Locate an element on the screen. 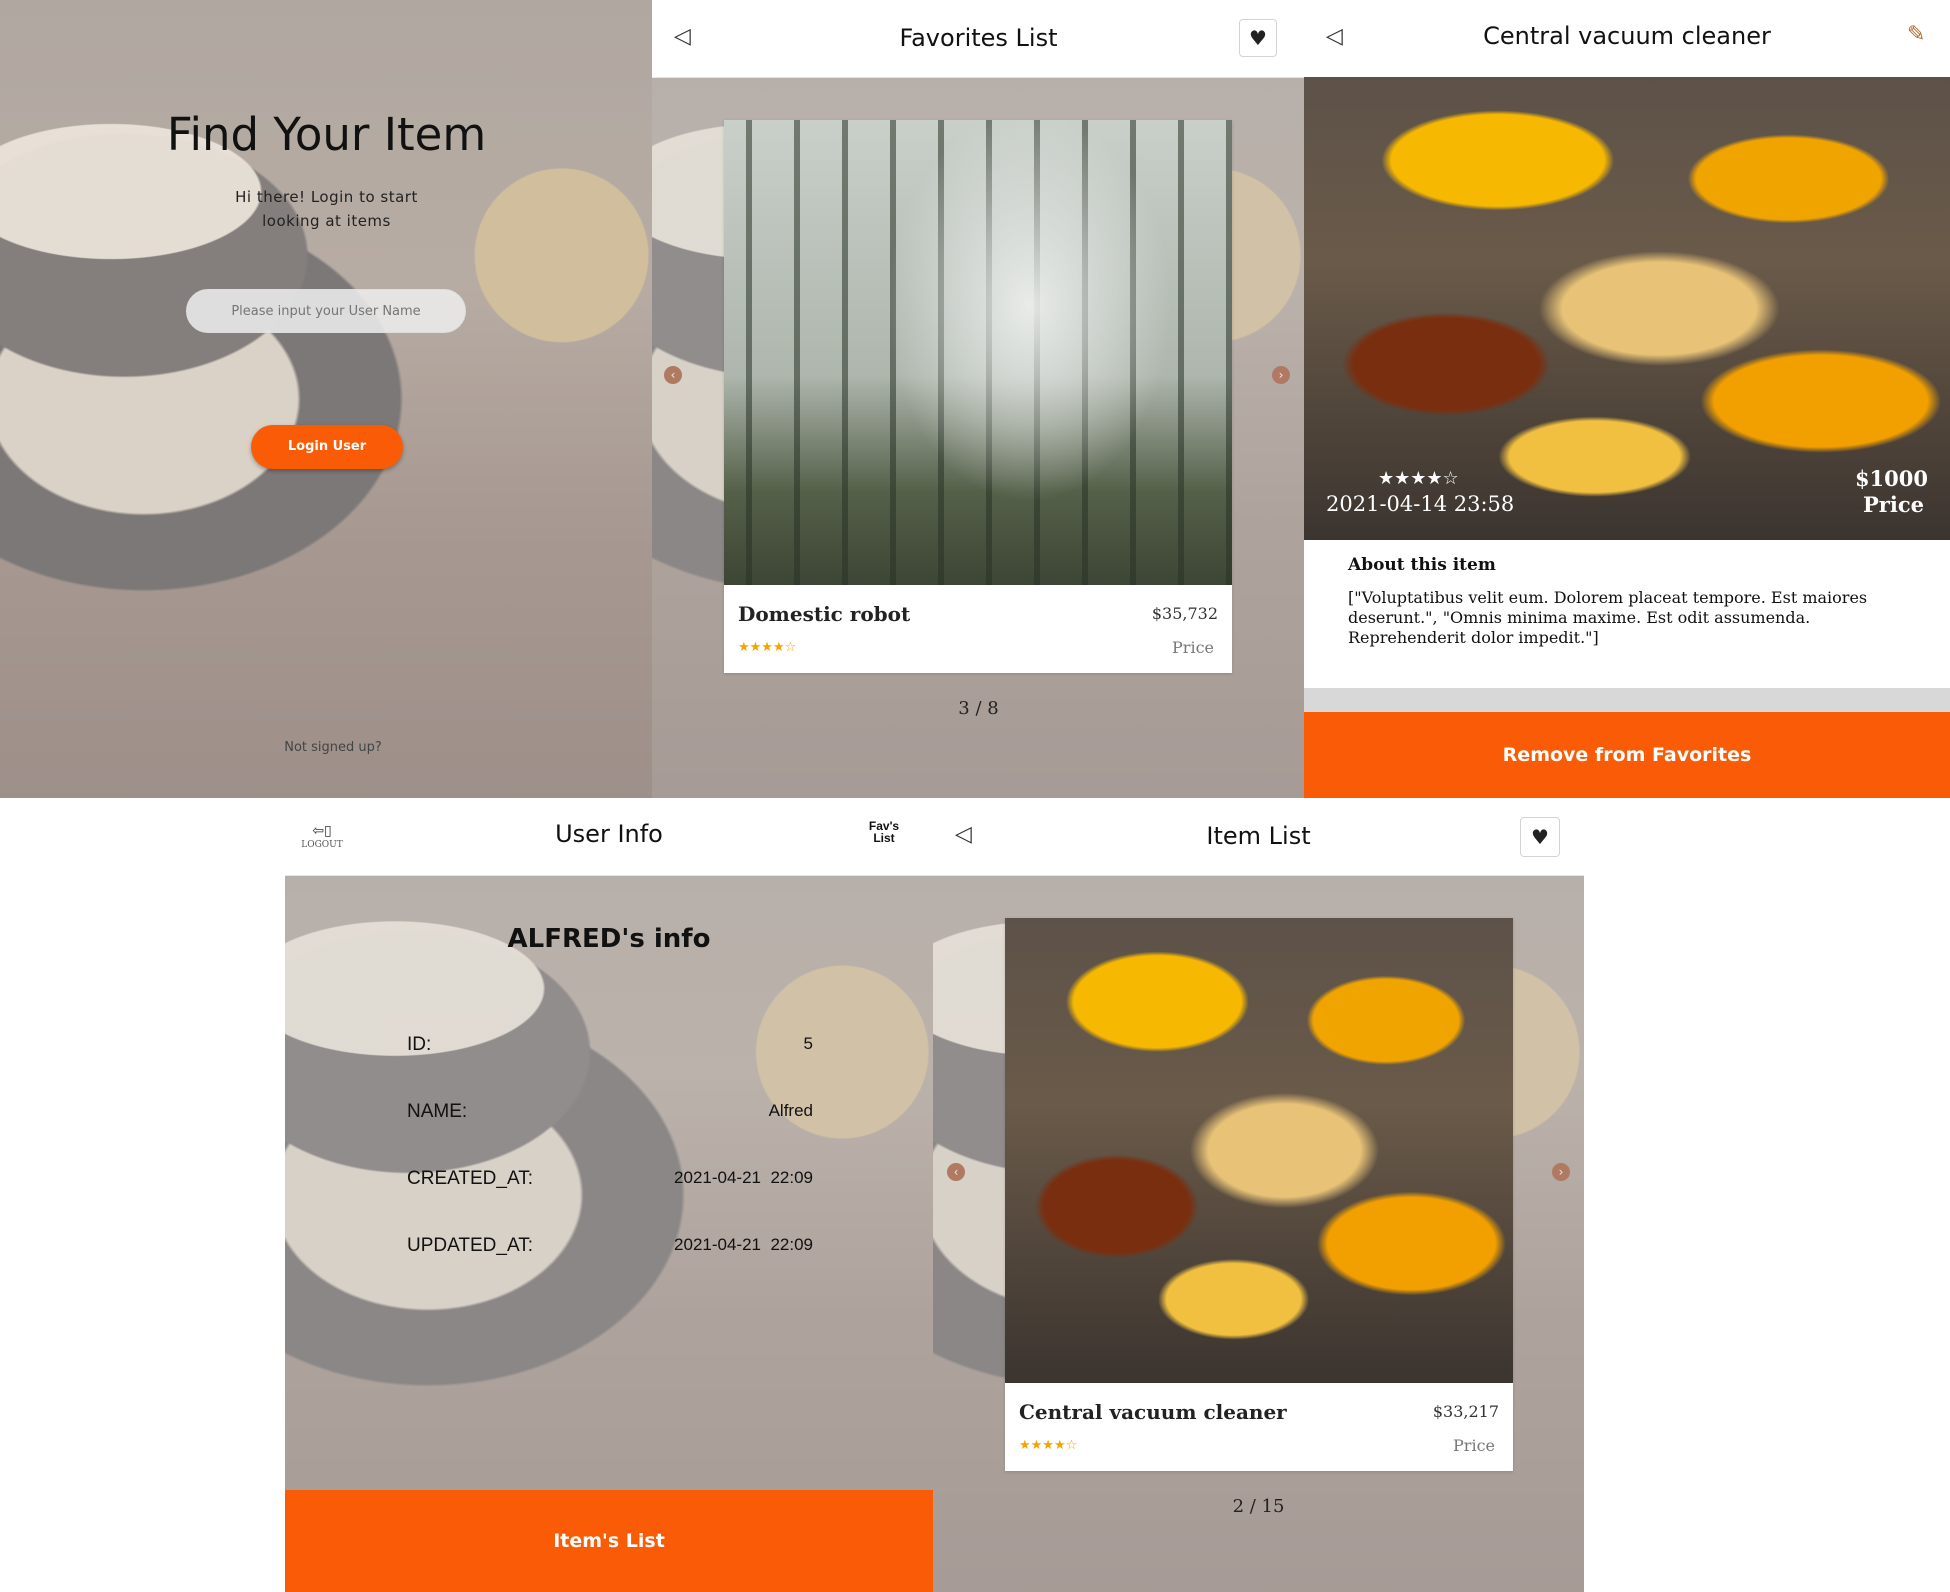  page-title: Favorites List is located at coordinates (978, 38).